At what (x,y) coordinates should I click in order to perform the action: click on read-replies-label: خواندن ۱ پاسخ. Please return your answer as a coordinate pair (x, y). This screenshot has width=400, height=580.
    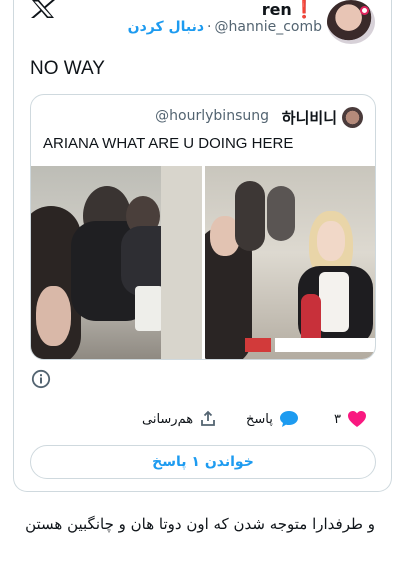
    Looking at the image, I should click on (203, 462).